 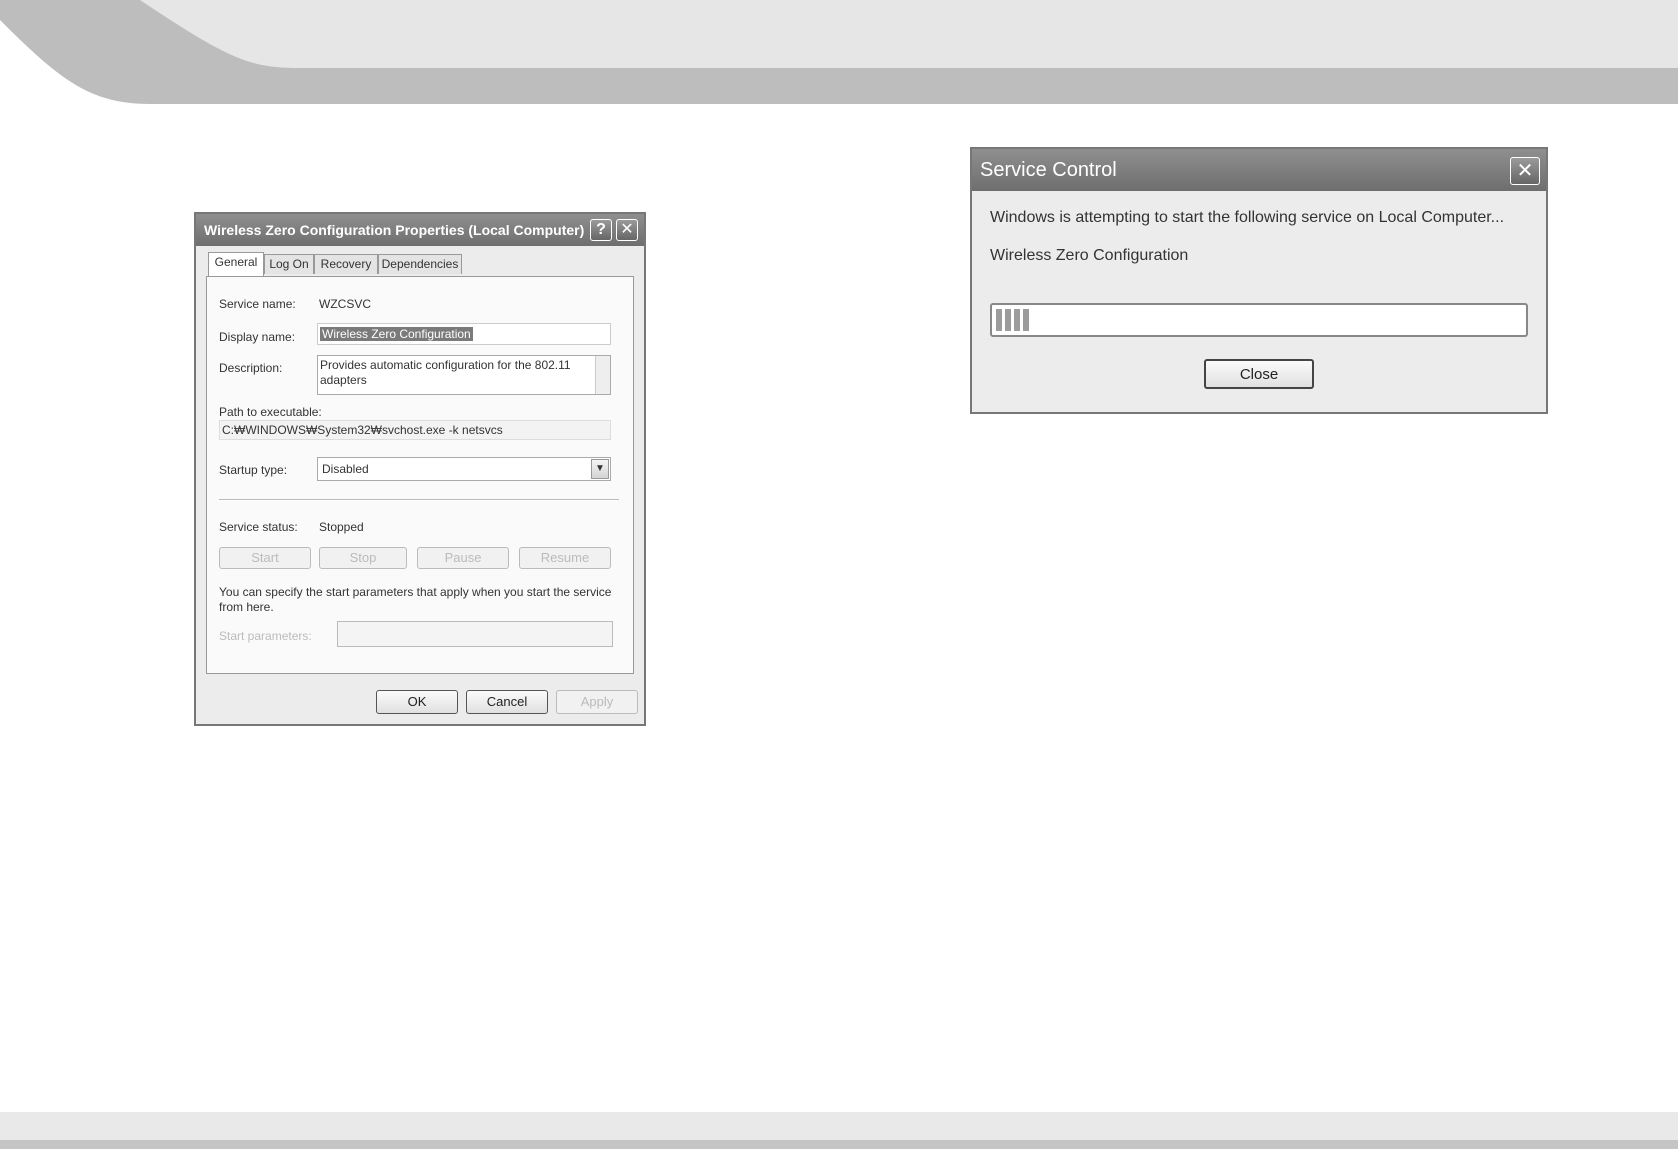 I want to click on start-progress-bar, so click(x=1259, y=320).